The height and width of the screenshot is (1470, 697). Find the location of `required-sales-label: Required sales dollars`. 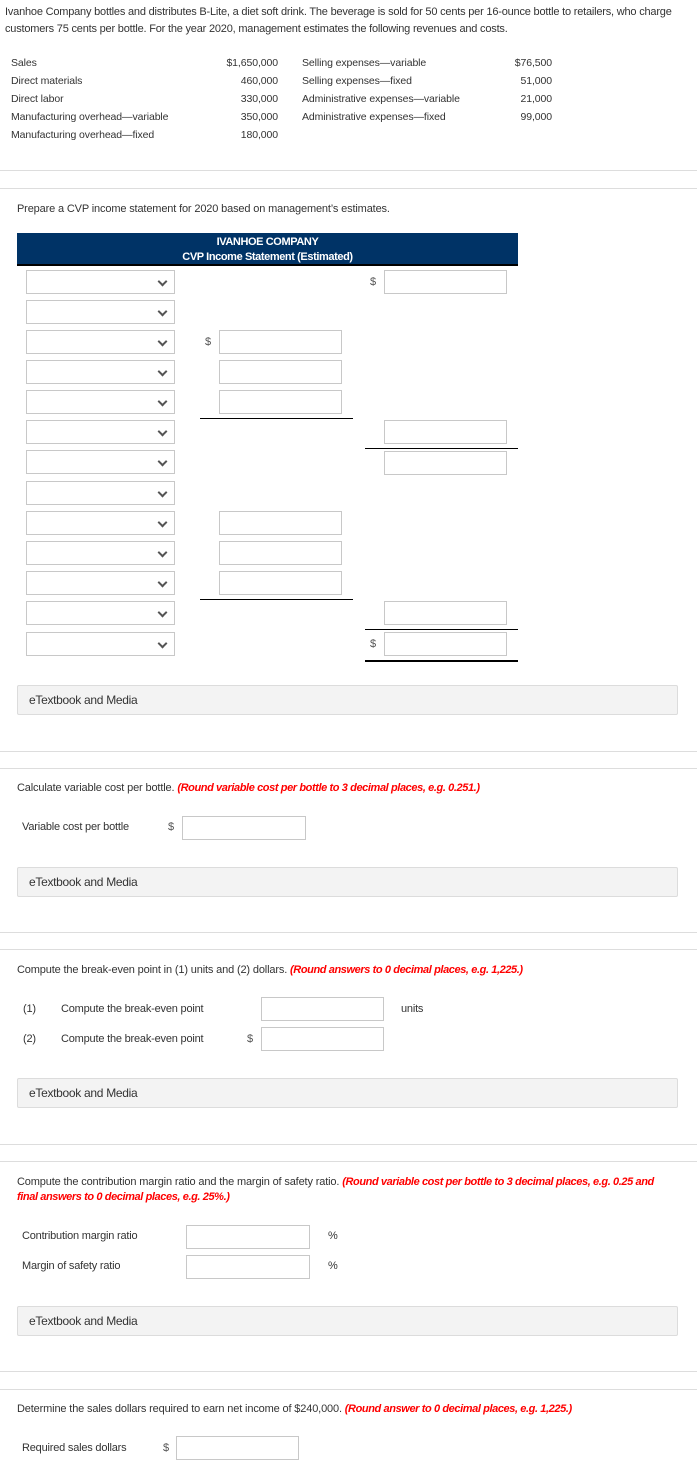

required-sales-label: Required sales dollars is located at coordinates (74, 1448).